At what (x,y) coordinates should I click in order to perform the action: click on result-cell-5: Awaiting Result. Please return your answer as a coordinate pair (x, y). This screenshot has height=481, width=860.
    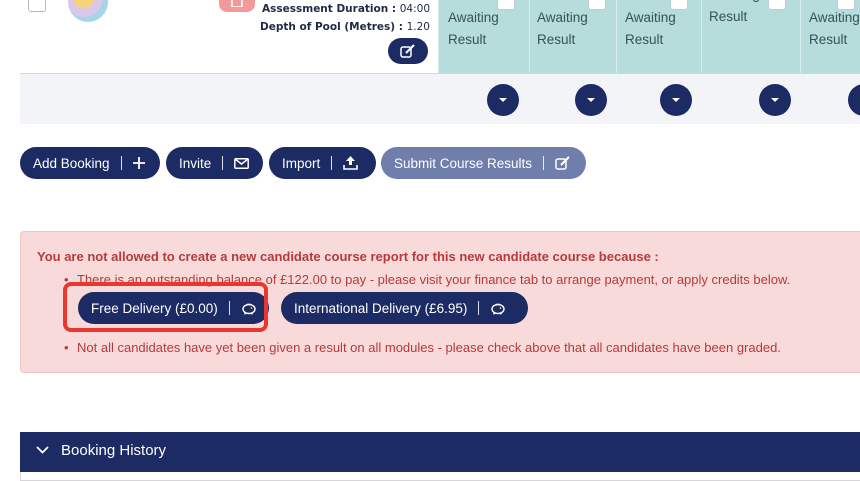
    Looking at the image, I should click on (830, 36).